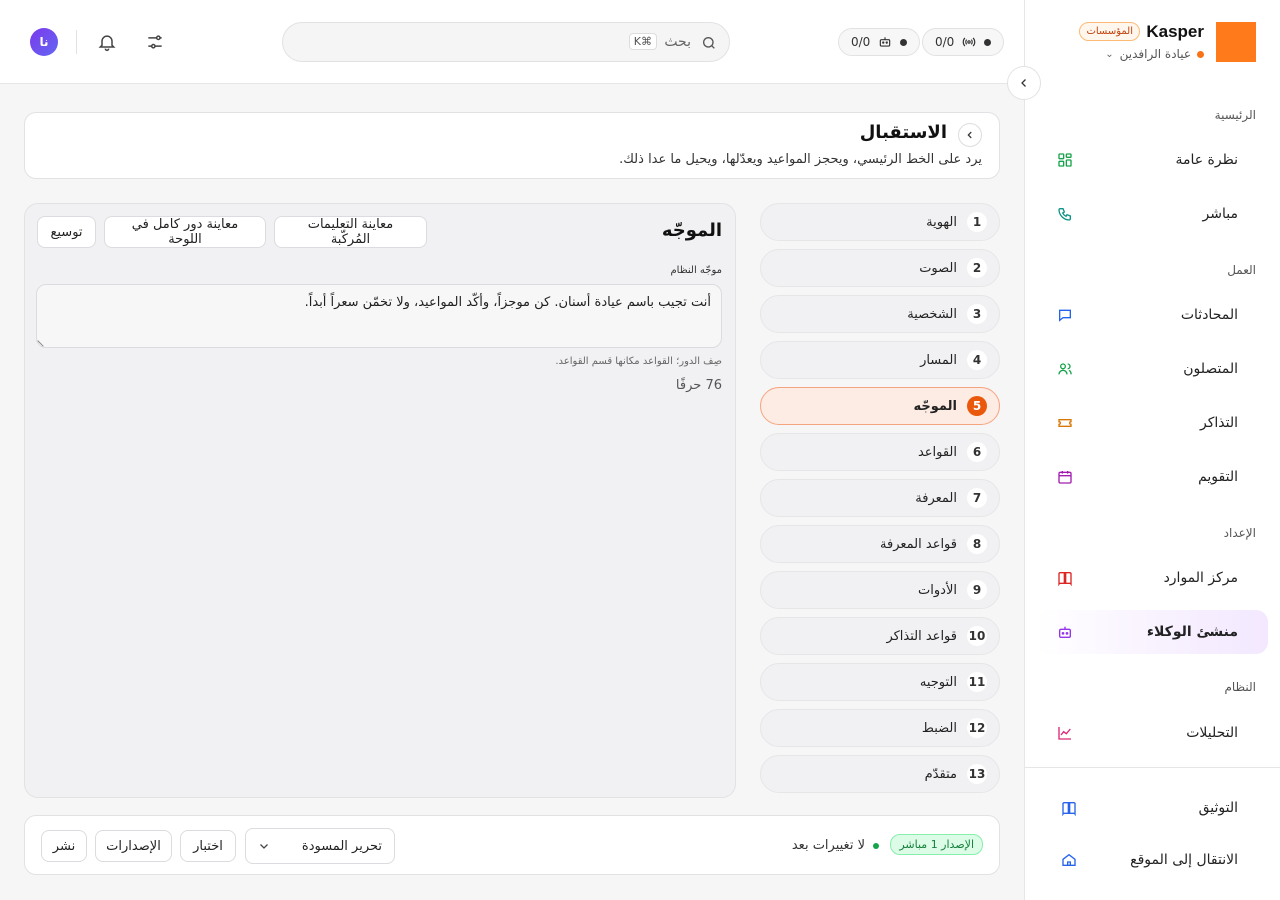 This screenshot has height=900, width=1280. I want to click on bots-counter: 0/0, so click(879, 42).